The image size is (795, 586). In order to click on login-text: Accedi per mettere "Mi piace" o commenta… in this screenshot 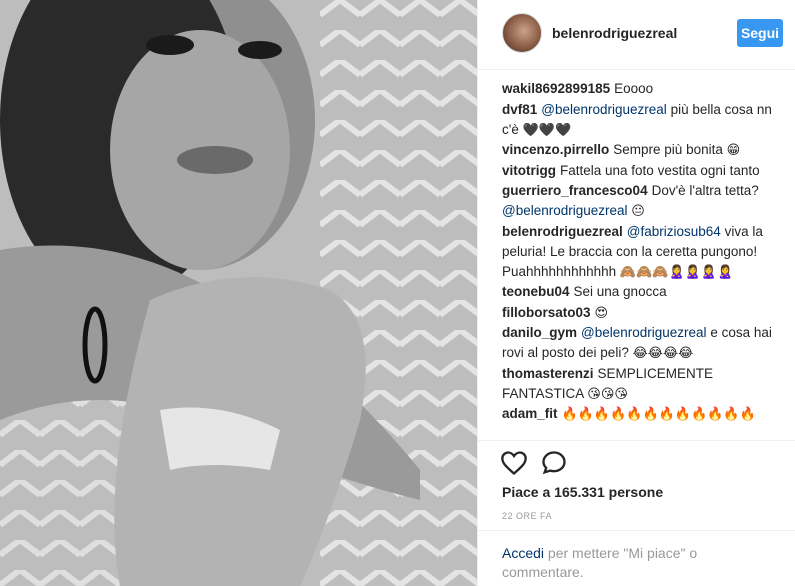, I will do `click(627, 563)`.